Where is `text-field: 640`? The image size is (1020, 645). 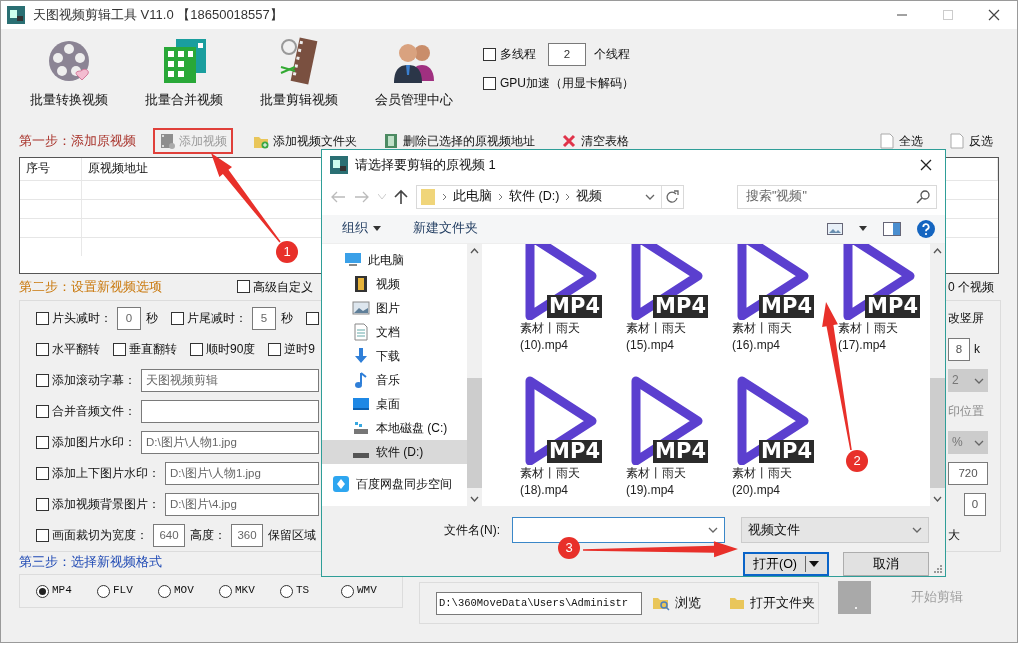
text-field: 640 is located at coordinates (169, 535).